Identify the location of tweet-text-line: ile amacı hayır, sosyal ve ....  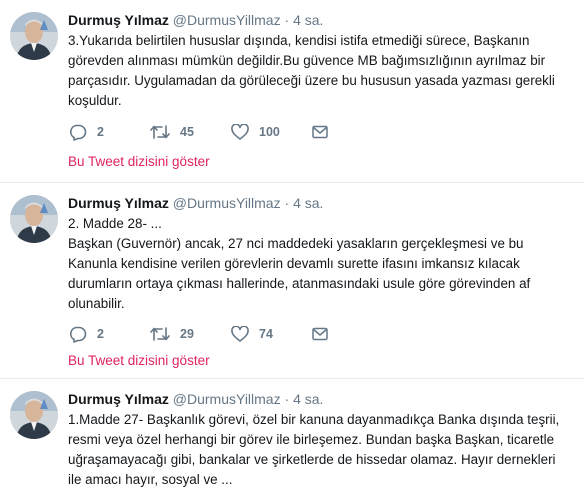
(150, 479).